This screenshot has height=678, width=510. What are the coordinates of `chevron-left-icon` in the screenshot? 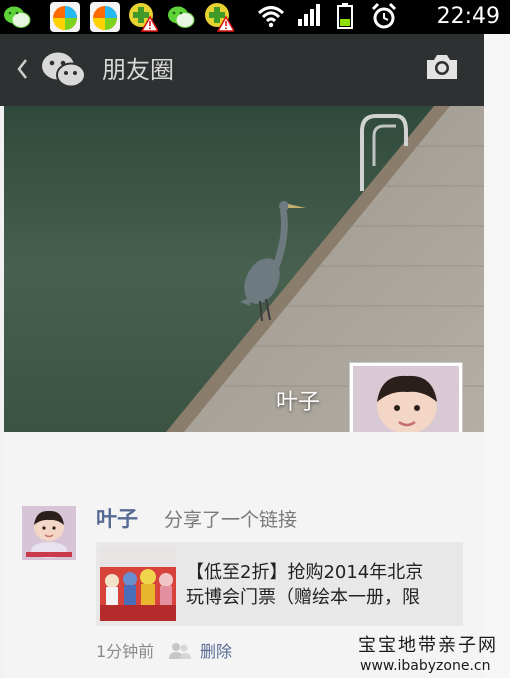 It's located at (22, 69).